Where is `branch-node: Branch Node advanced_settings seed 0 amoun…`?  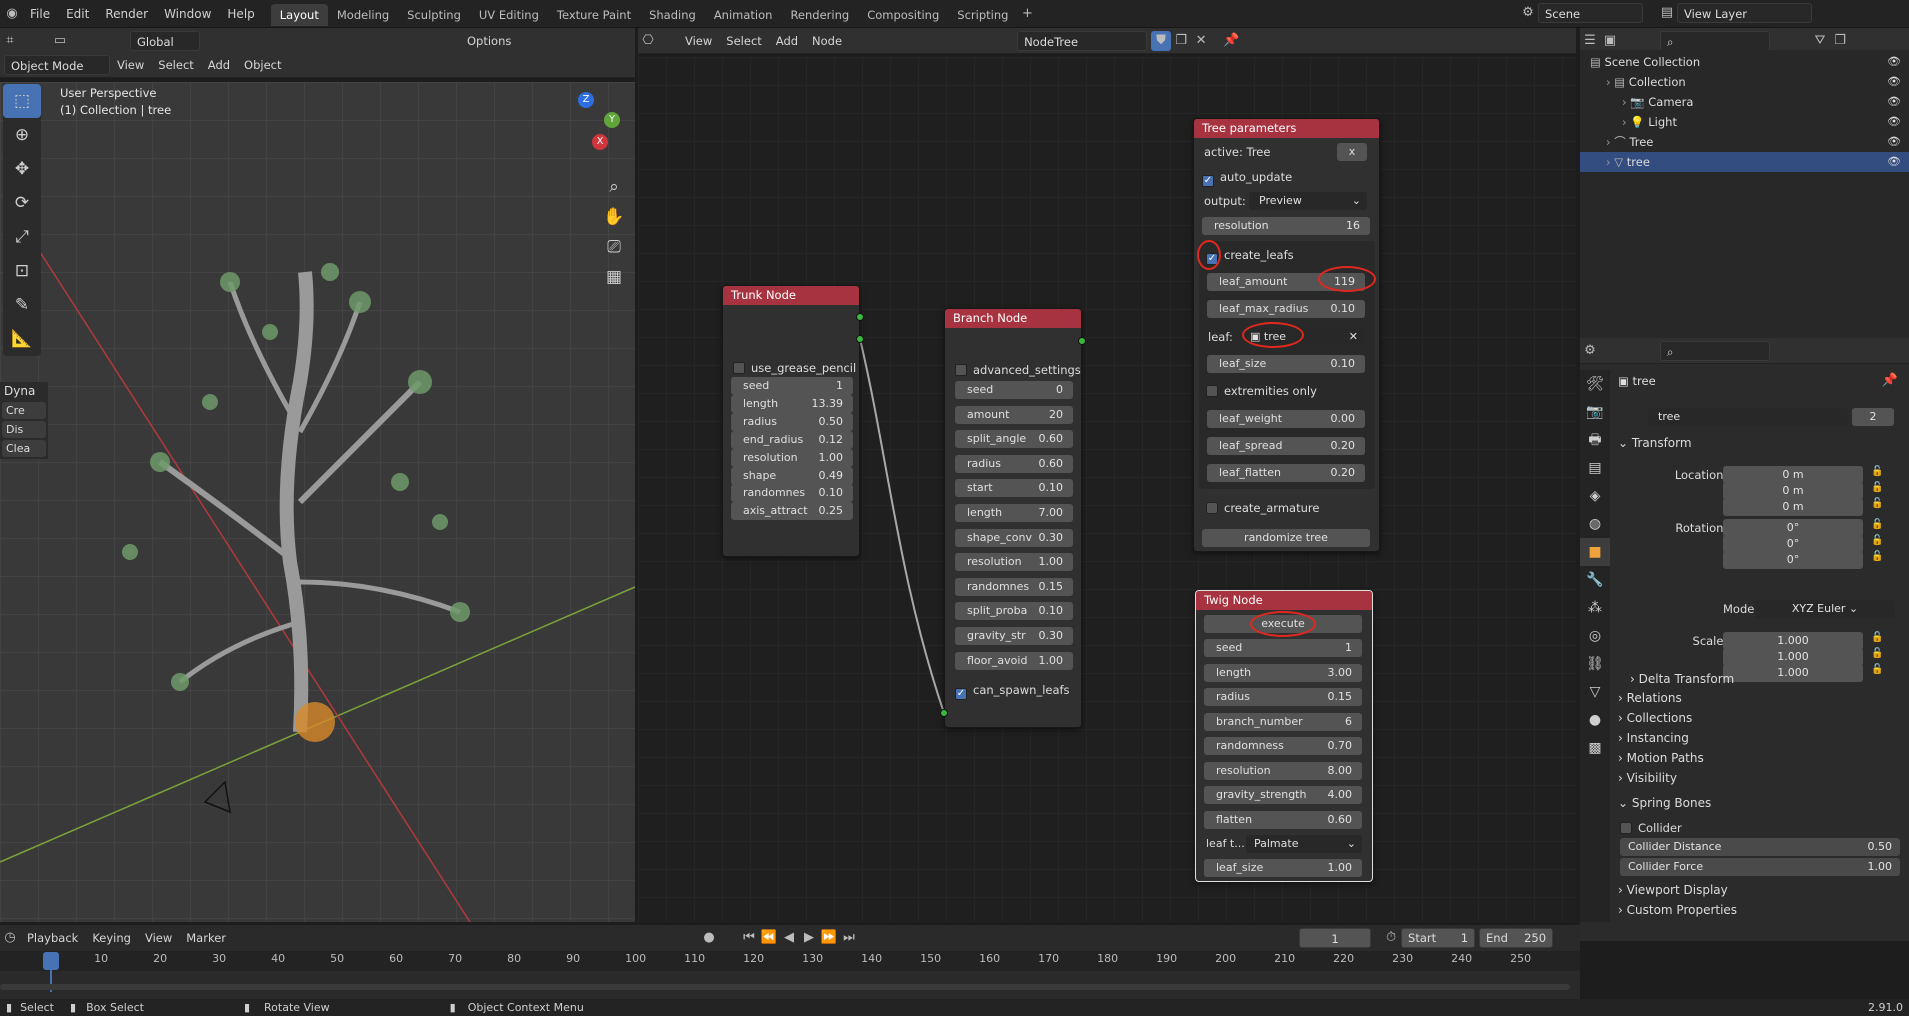
branch-node: Branch Node advanced_settings seed 0 amoun… is located at coordinates (1013, 518).